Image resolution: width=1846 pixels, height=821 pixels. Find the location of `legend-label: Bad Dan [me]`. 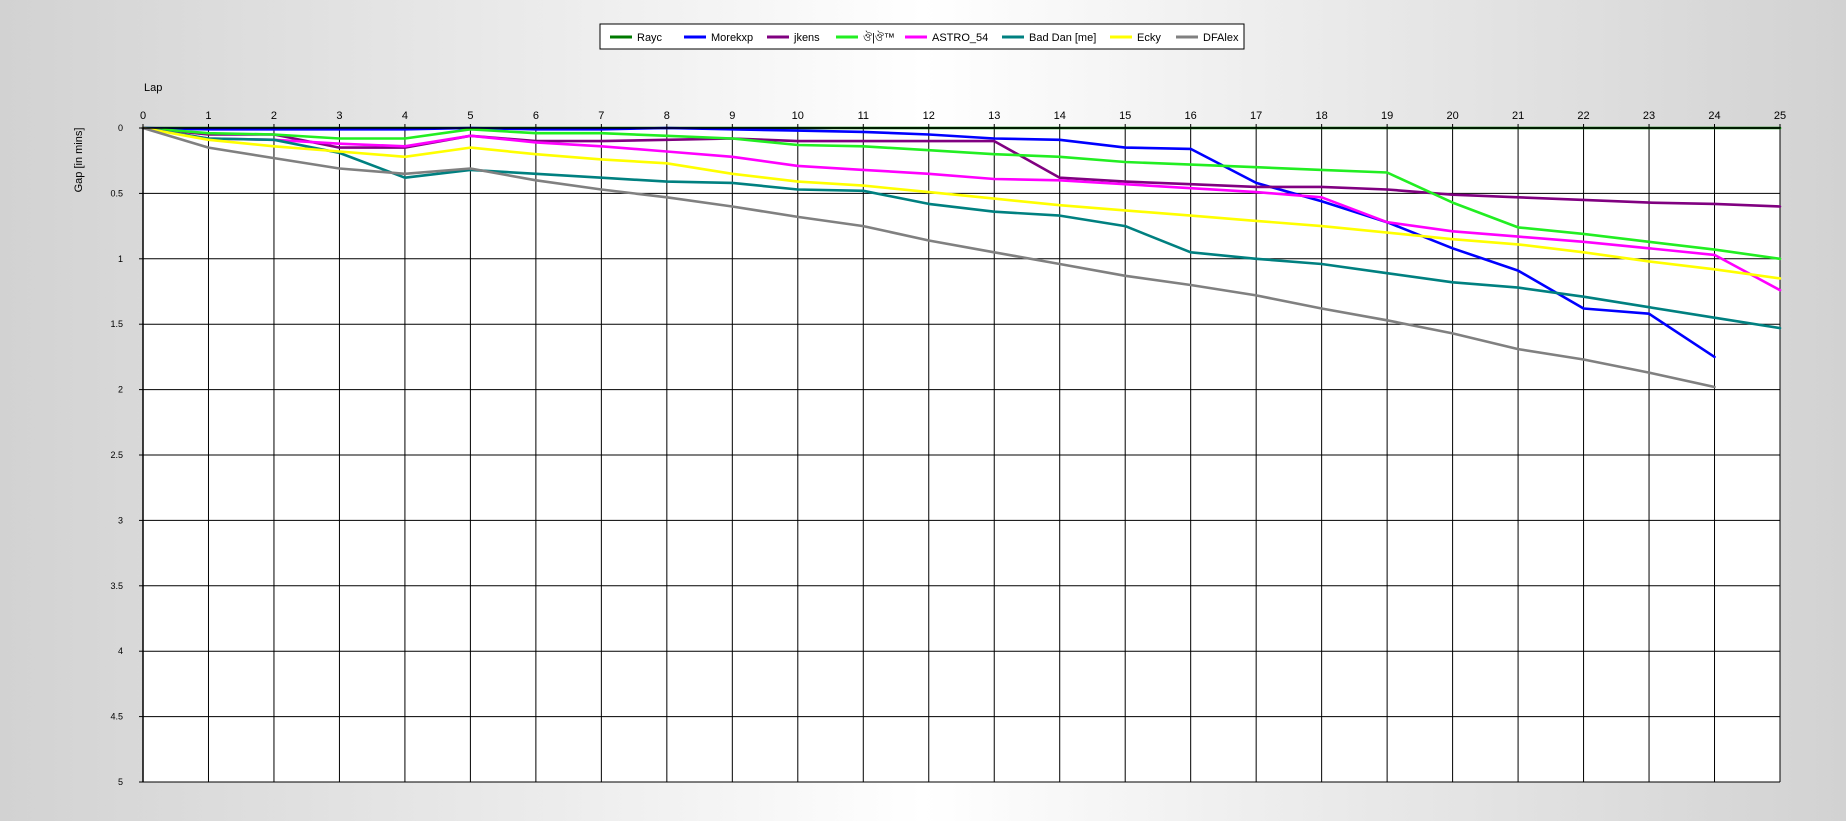

legend-label: Bad Dan [me] is located at coordinates (1062, 38).